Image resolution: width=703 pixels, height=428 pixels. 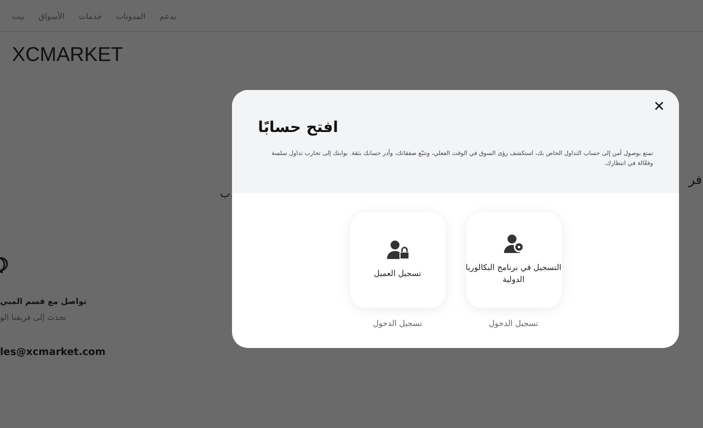 I want to click on close-button: ✕, so click(x=659, y=107).